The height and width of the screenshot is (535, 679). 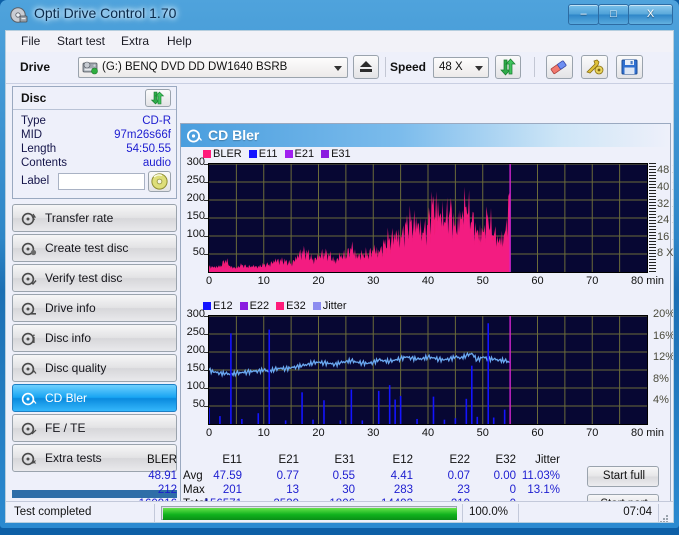 What do you see at coordinates (66, 398) in the screenshot?
I see `sidebar-item-label: CD Bler` at bounding box center [66, 398].